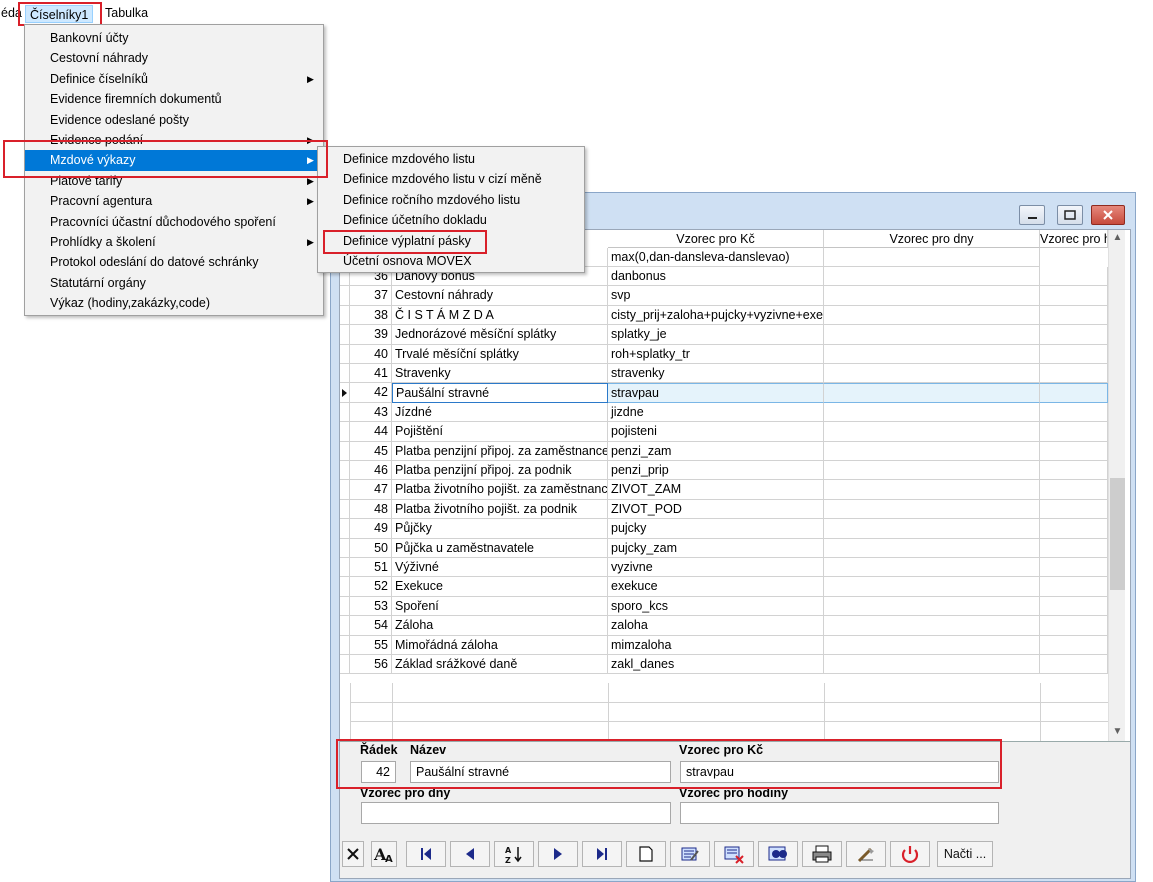  Describe the element at coordinates (371, 412) in the screenshot. I see `grid-cell-number: 43` at that location.